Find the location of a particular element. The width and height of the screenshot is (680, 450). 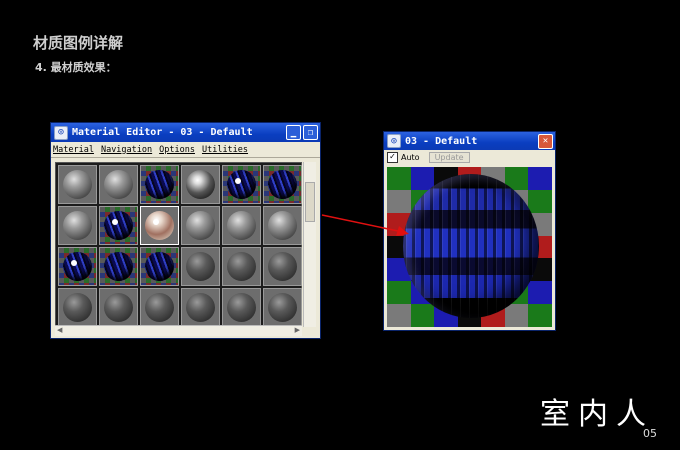

pointer-arrow is located at coordinates (365, 225).